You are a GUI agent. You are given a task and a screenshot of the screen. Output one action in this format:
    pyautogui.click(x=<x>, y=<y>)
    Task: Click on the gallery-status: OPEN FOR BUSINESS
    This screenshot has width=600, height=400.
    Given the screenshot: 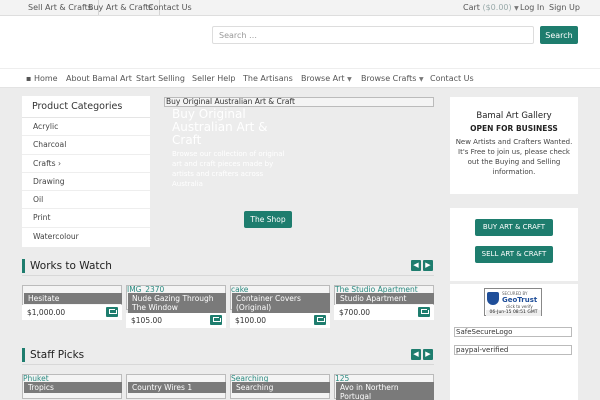 What is the action you would take?
    pyautogui.click(x=514, y=128)
    